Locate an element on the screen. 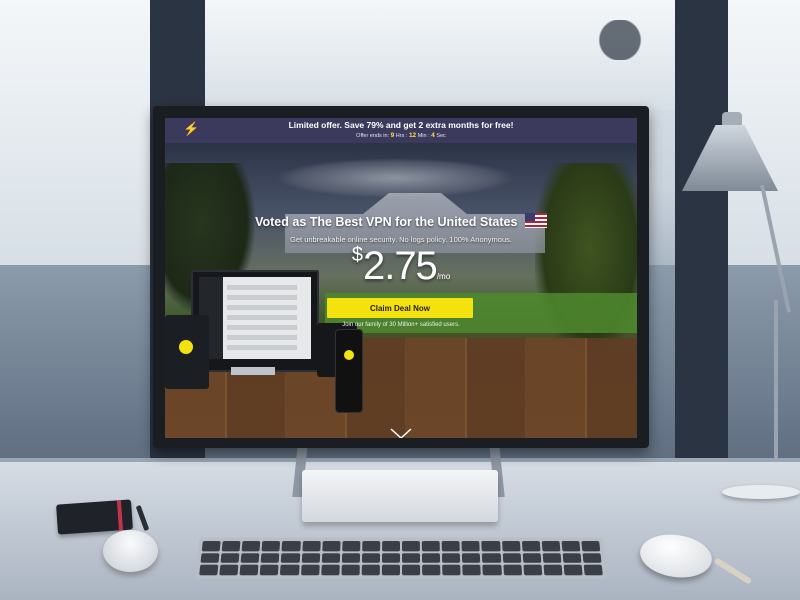 This screenshot has height=600, width=800. countdown: Offer ends in: 9 Hrs : 12 Min : 4 Sec is located at coordinates (401, 135).